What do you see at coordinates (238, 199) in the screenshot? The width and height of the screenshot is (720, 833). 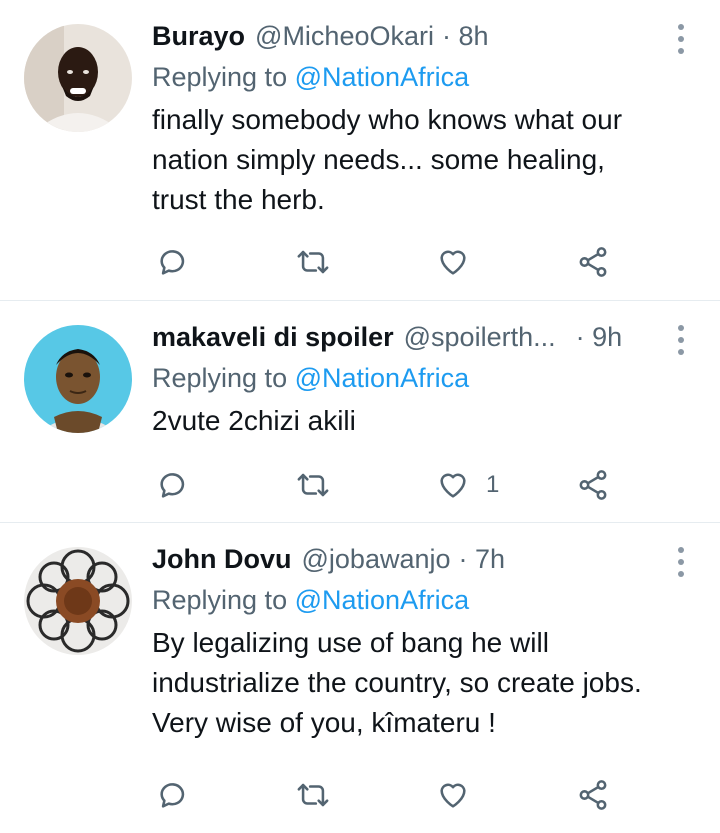 I see `tweet-text-line: trust the herb.` at bounding box center [238, 199].